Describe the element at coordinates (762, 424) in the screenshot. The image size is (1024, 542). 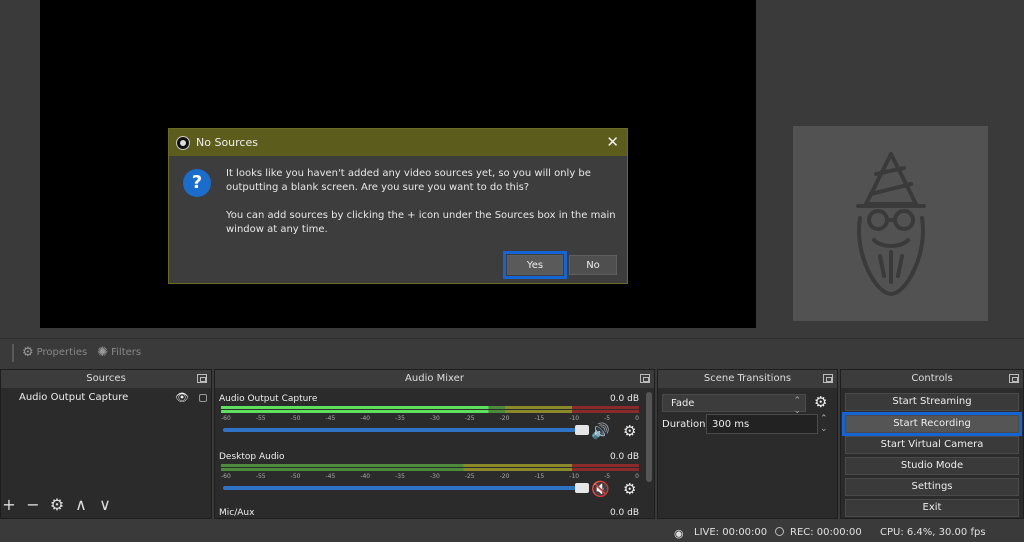
I see `duration-input: 300 ms` at that location.